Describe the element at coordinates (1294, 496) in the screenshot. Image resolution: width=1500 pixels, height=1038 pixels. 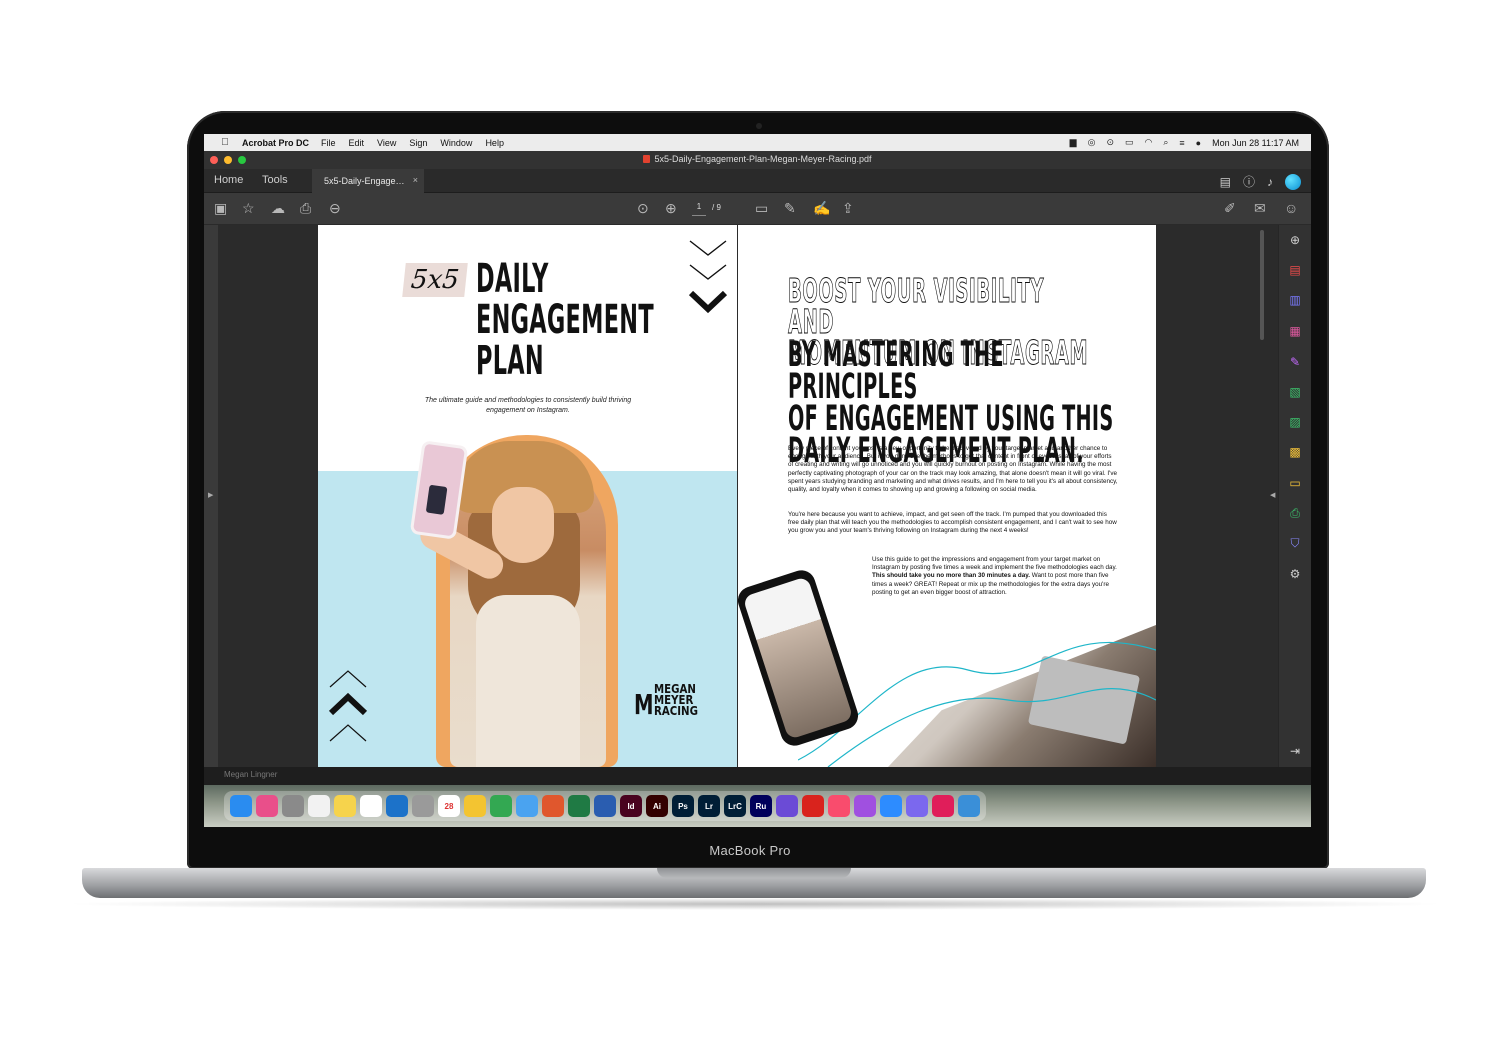
I see `tools-pane: ⊕ ▤ ▥ ▦ ✎ ▧ ▨ ▩ ▭ ⎙ ⛉ ⚙ ⇥` at that location.